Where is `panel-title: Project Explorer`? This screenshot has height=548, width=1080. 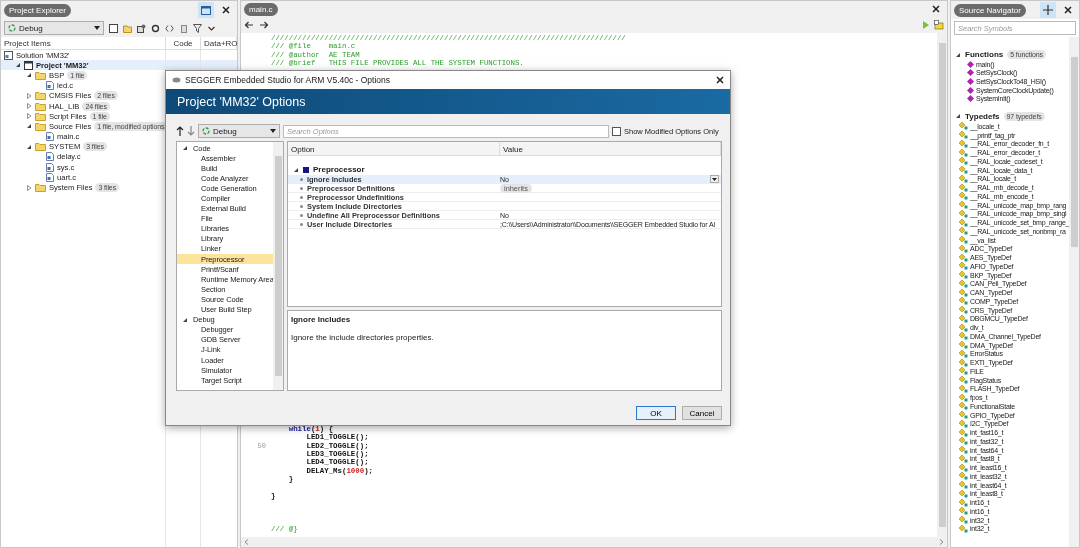 panel-title: Project Explorer is located at coordinates (37, 10).